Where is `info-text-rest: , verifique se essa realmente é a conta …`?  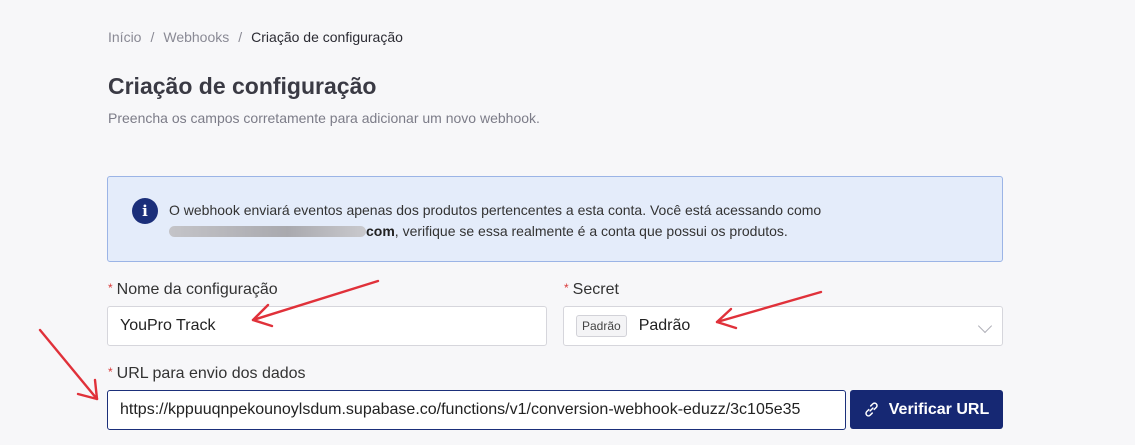 info-text-rest: , verifique se essa realmente é a conta … is located at coordinates (591, 231).